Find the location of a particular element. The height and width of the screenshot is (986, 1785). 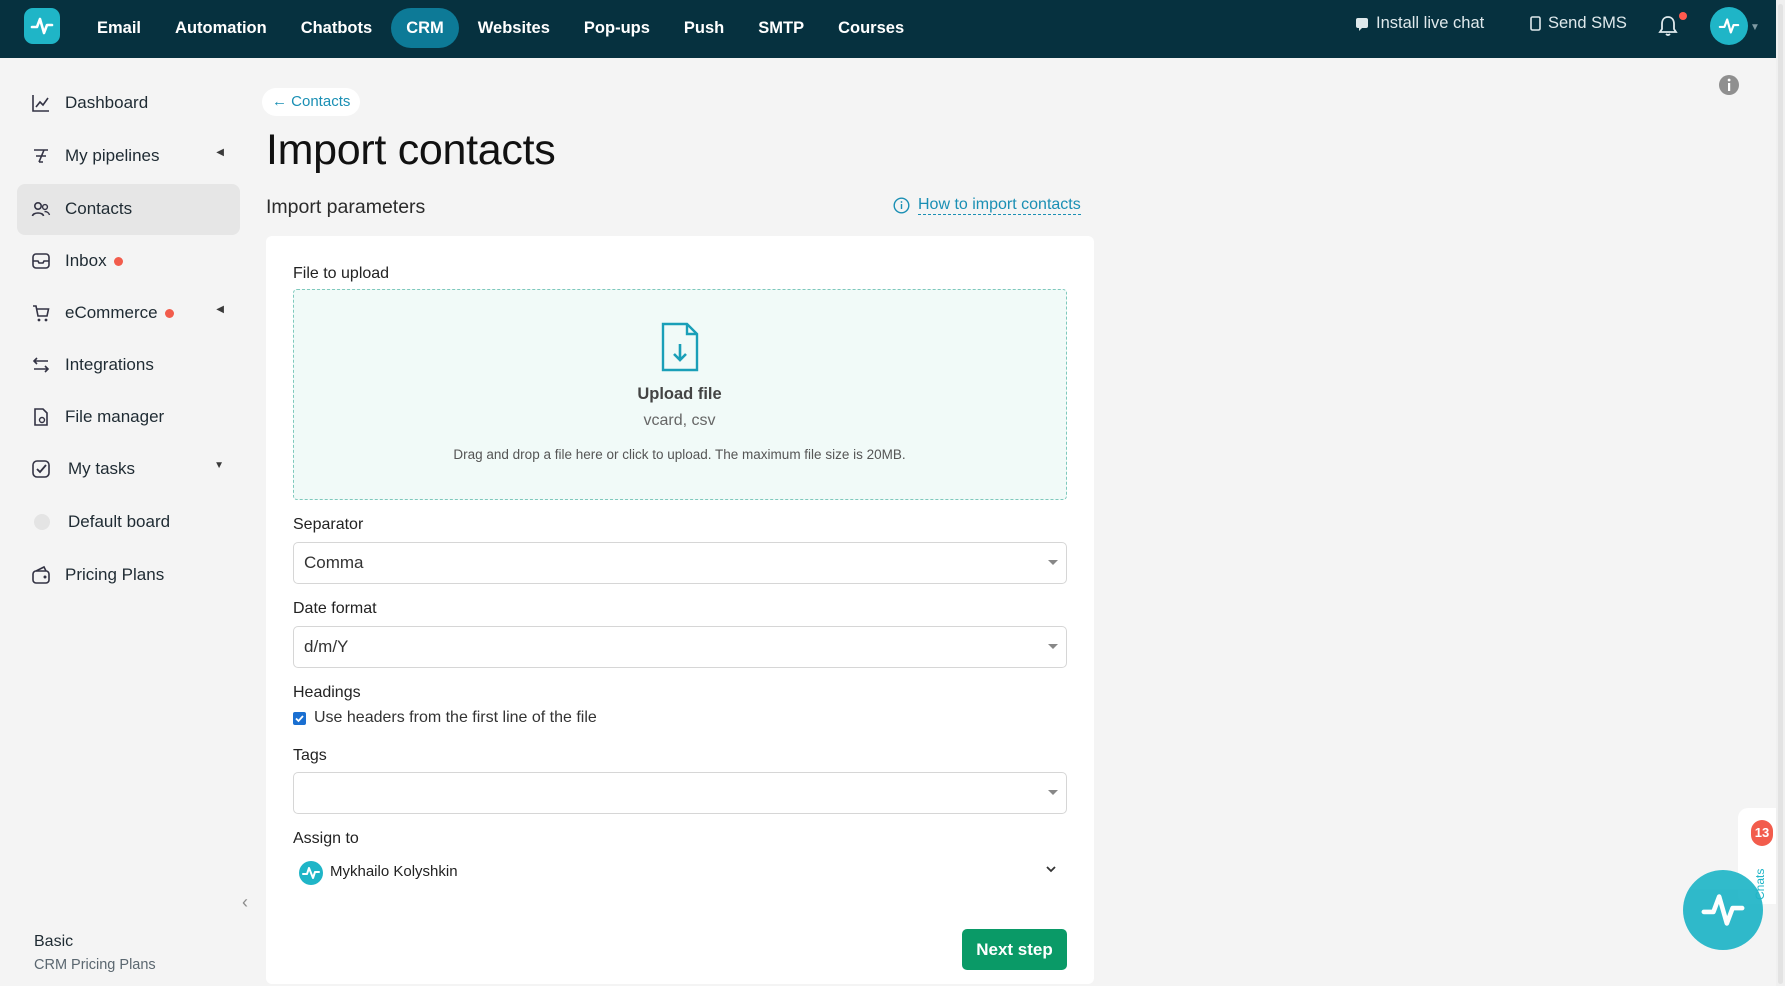

sidebar-item-label: Pricing Plans is located at coordinates (115, 574).